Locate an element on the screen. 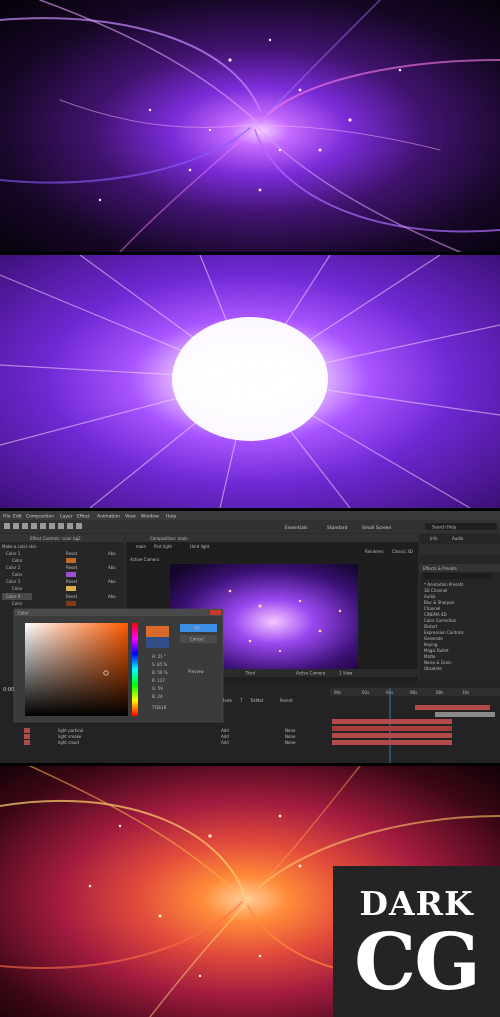 This screenshot has width=500, height=1017. rgb-field: G: 59 is located at coordinates (157, 688).